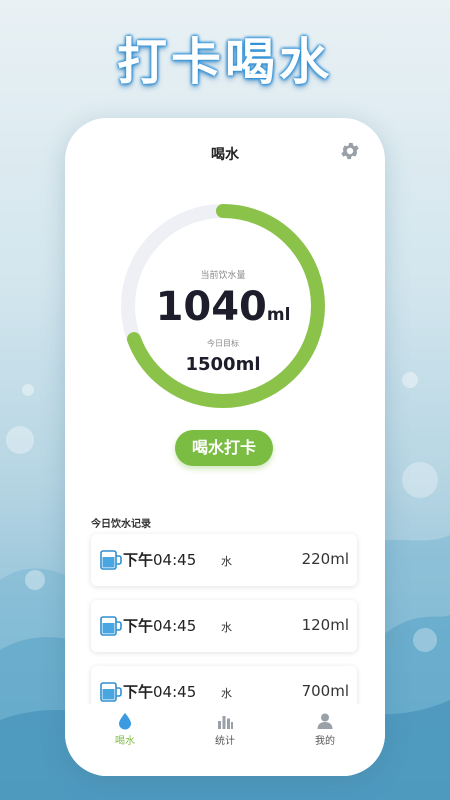  Describe the element at coordinates (225, 155) in the screenshot. I see `page-title: 喝水` at that location.